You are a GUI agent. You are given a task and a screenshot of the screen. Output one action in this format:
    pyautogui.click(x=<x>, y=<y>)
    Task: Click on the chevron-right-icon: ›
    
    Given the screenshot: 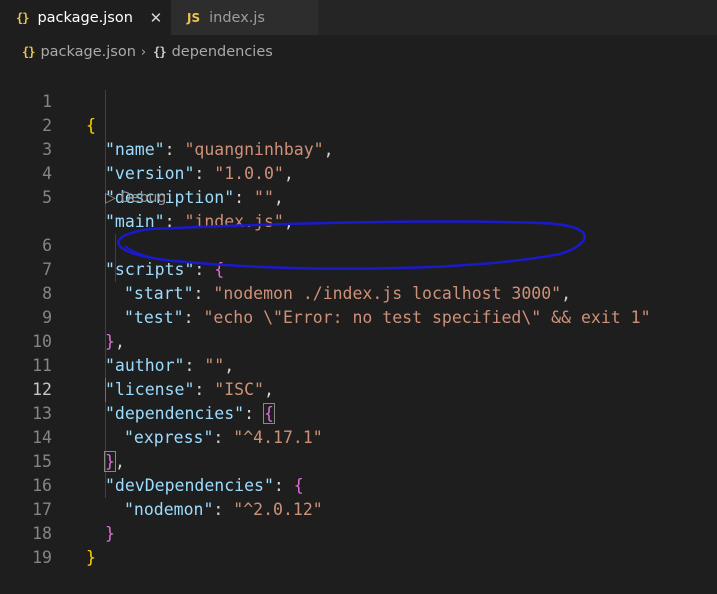 What is the action you would take?
    pyautogui.click(x=143, y=52)
    